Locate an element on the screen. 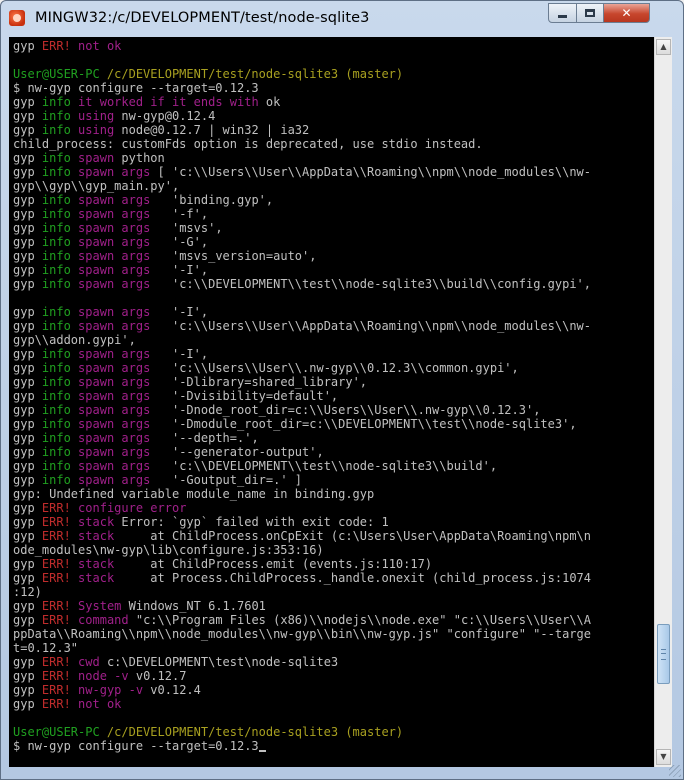 The image size is (684, 780). terminal-text-segment: '-I', is located at coordinates (179, 270).